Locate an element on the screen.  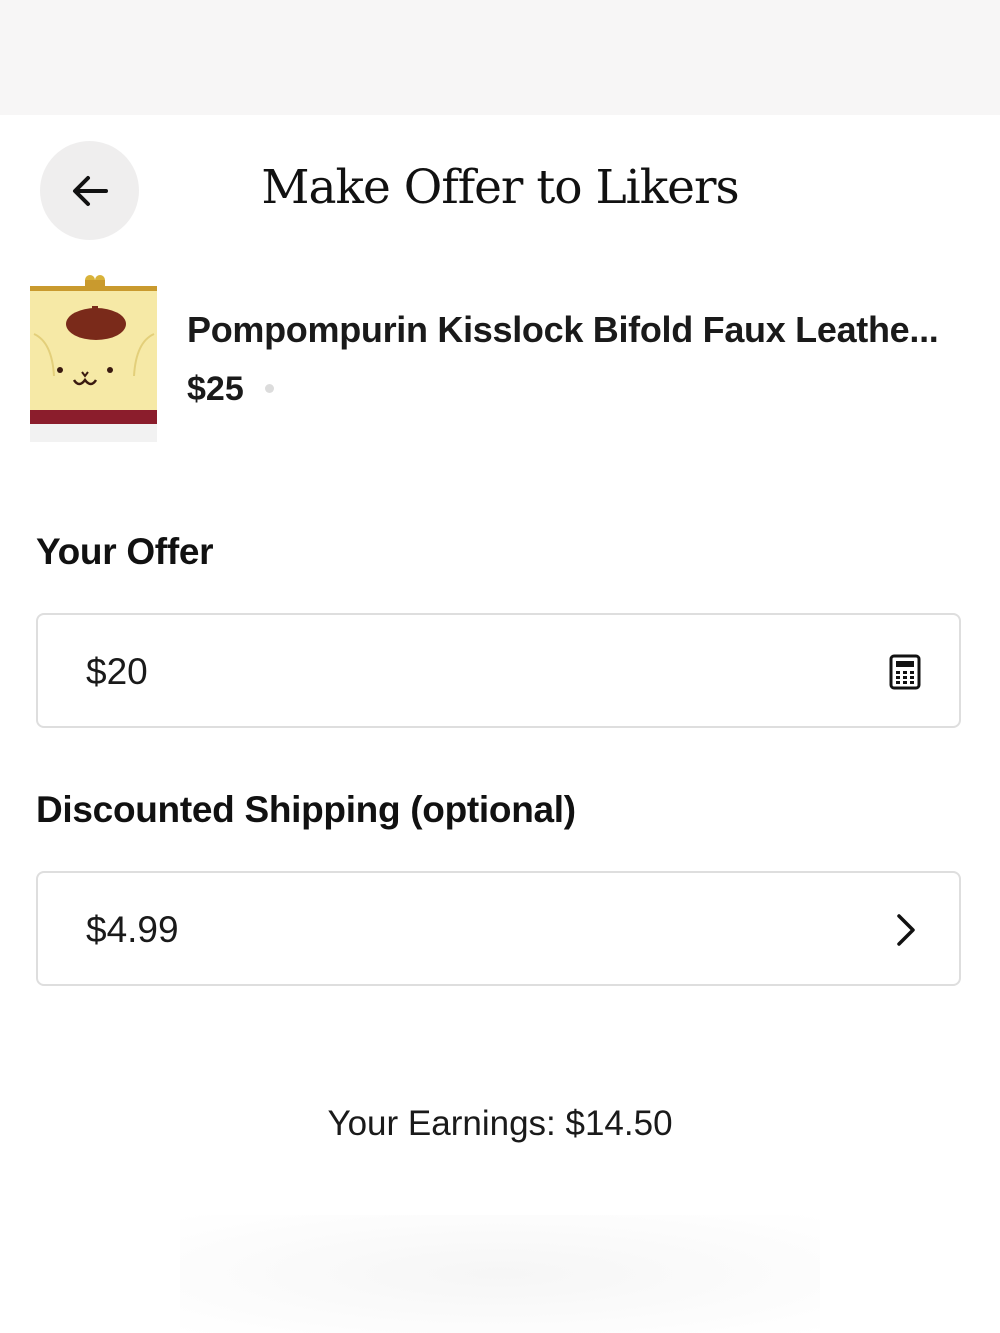
pompompurin-wallet-image is located at coordinates (93, 357).